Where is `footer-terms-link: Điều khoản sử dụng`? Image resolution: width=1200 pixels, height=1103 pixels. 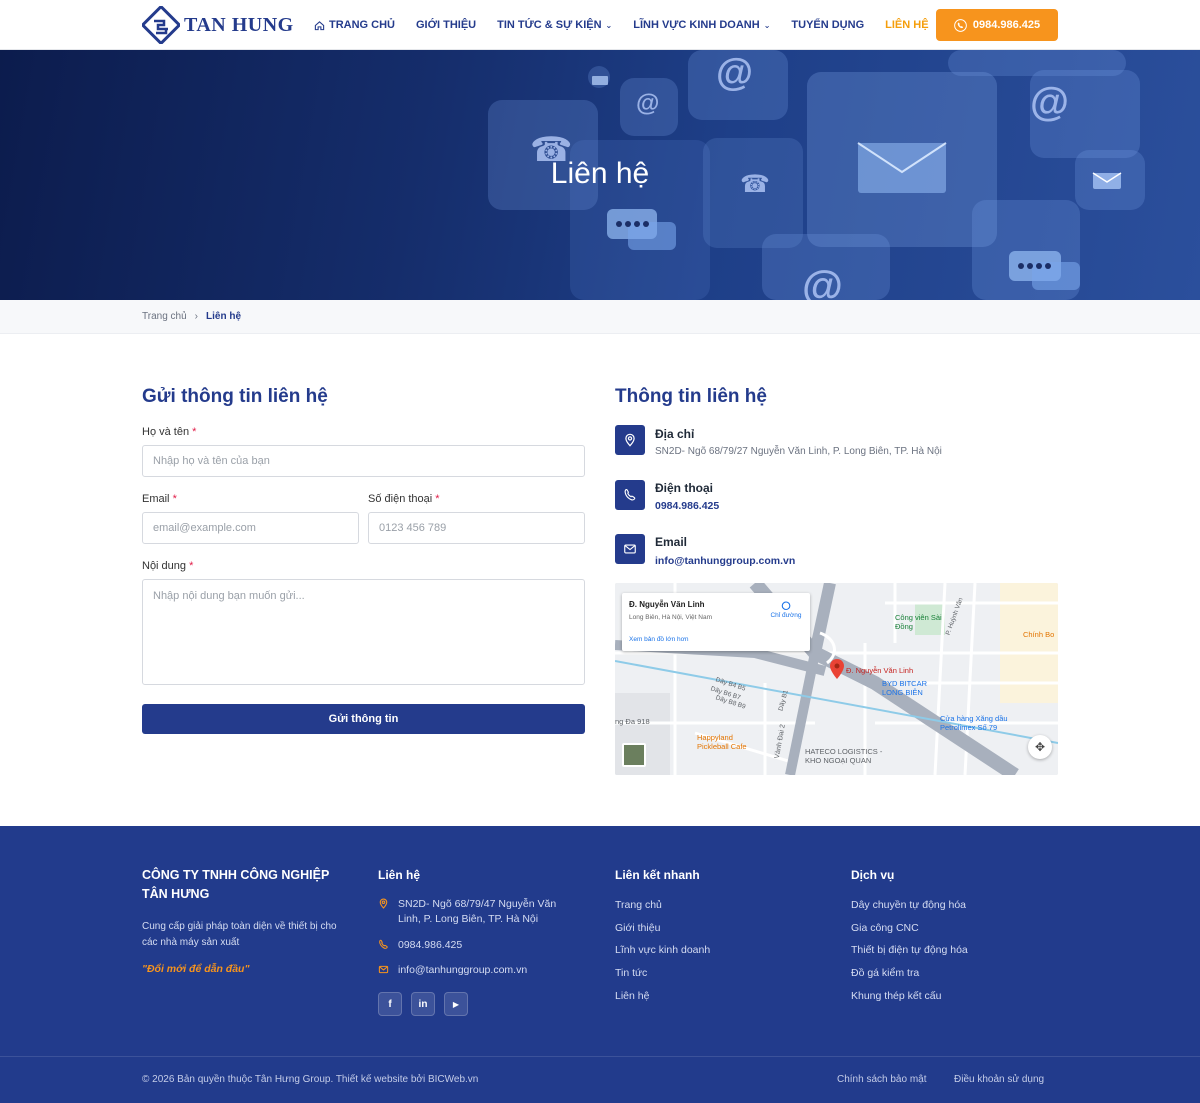 footer-terms-link: Điều khoản sử dụng is located at coordinates (999, 1079).